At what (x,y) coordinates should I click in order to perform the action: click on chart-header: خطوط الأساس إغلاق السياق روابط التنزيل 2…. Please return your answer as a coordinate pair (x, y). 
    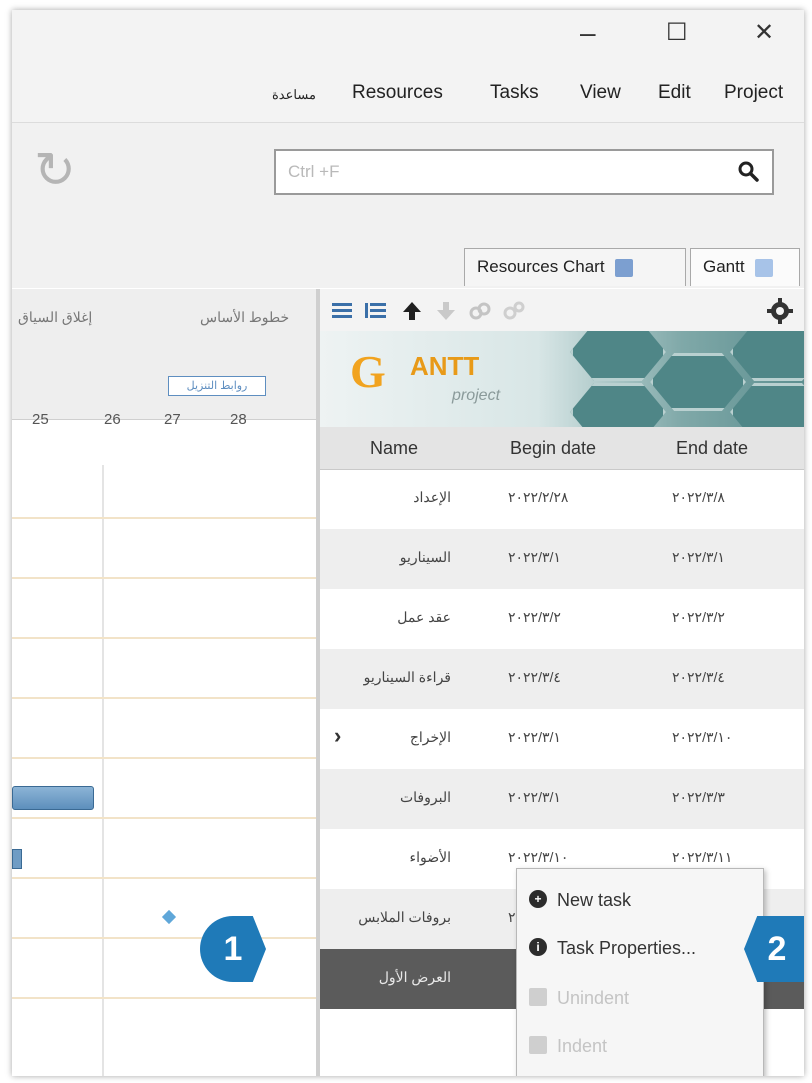
    Looking at the image, I should click on (164, 358).